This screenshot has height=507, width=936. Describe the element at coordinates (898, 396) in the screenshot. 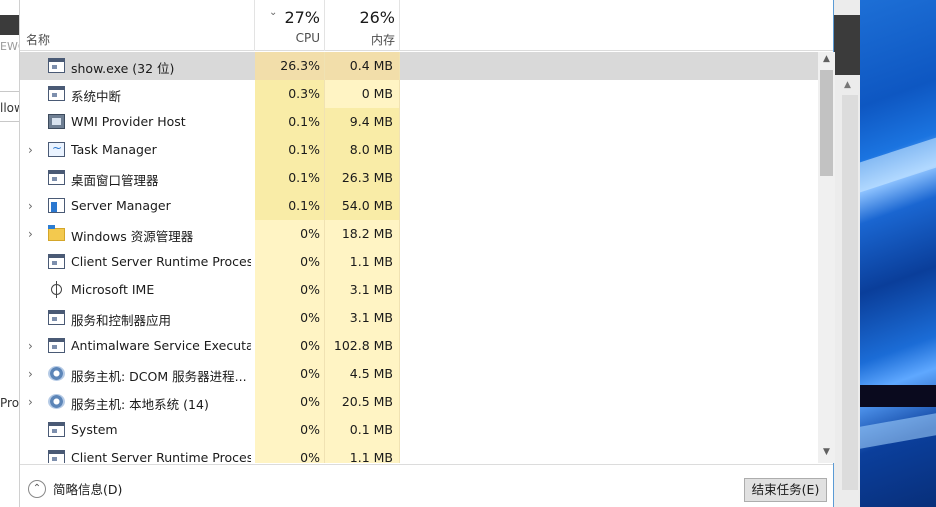

I see `wallpaper-dark-band` at that location.